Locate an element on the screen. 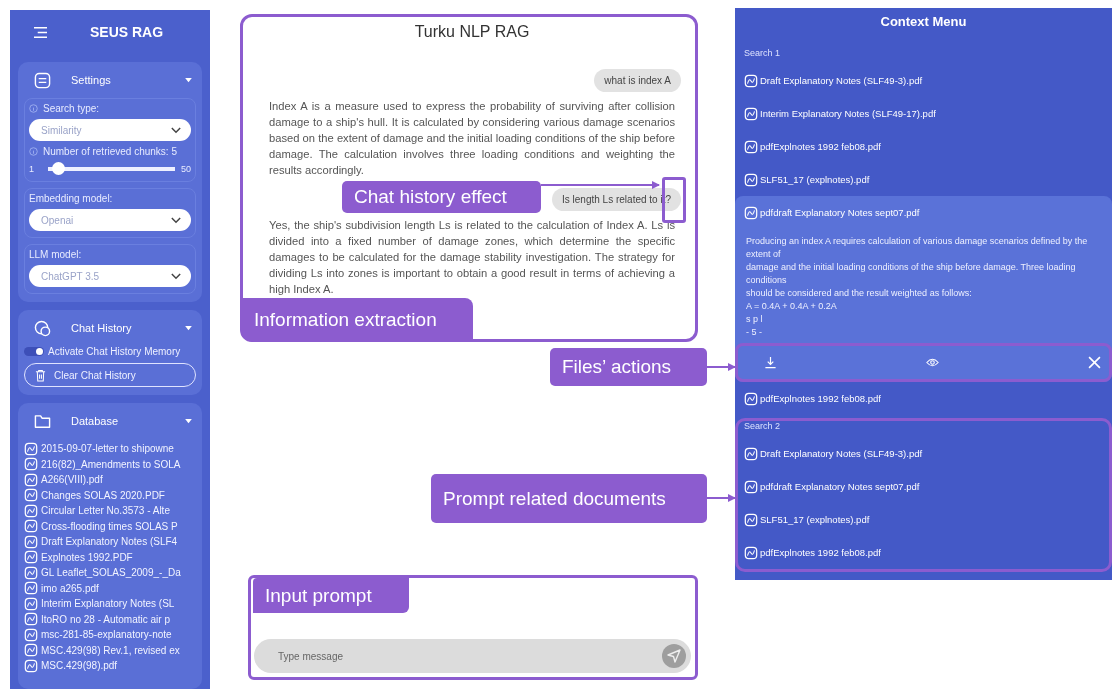  search-label: Search 1 is located at coordinates (762, 53).